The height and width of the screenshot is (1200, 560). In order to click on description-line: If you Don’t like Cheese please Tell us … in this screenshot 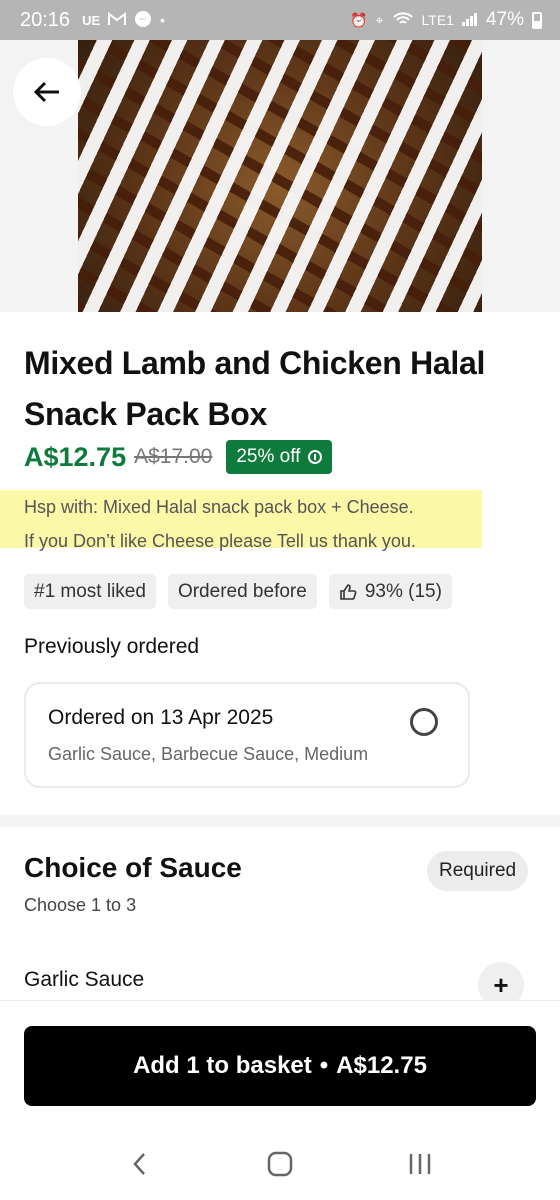, I will do `click(220, 541)`.